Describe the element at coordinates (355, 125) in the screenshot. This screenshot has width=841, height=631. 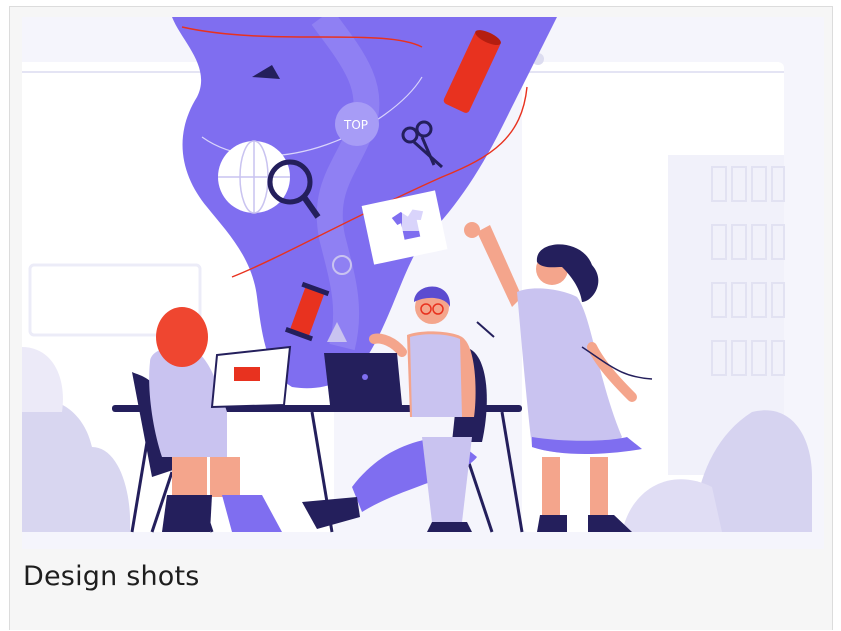
I see `svg-text: TOP` at that location.